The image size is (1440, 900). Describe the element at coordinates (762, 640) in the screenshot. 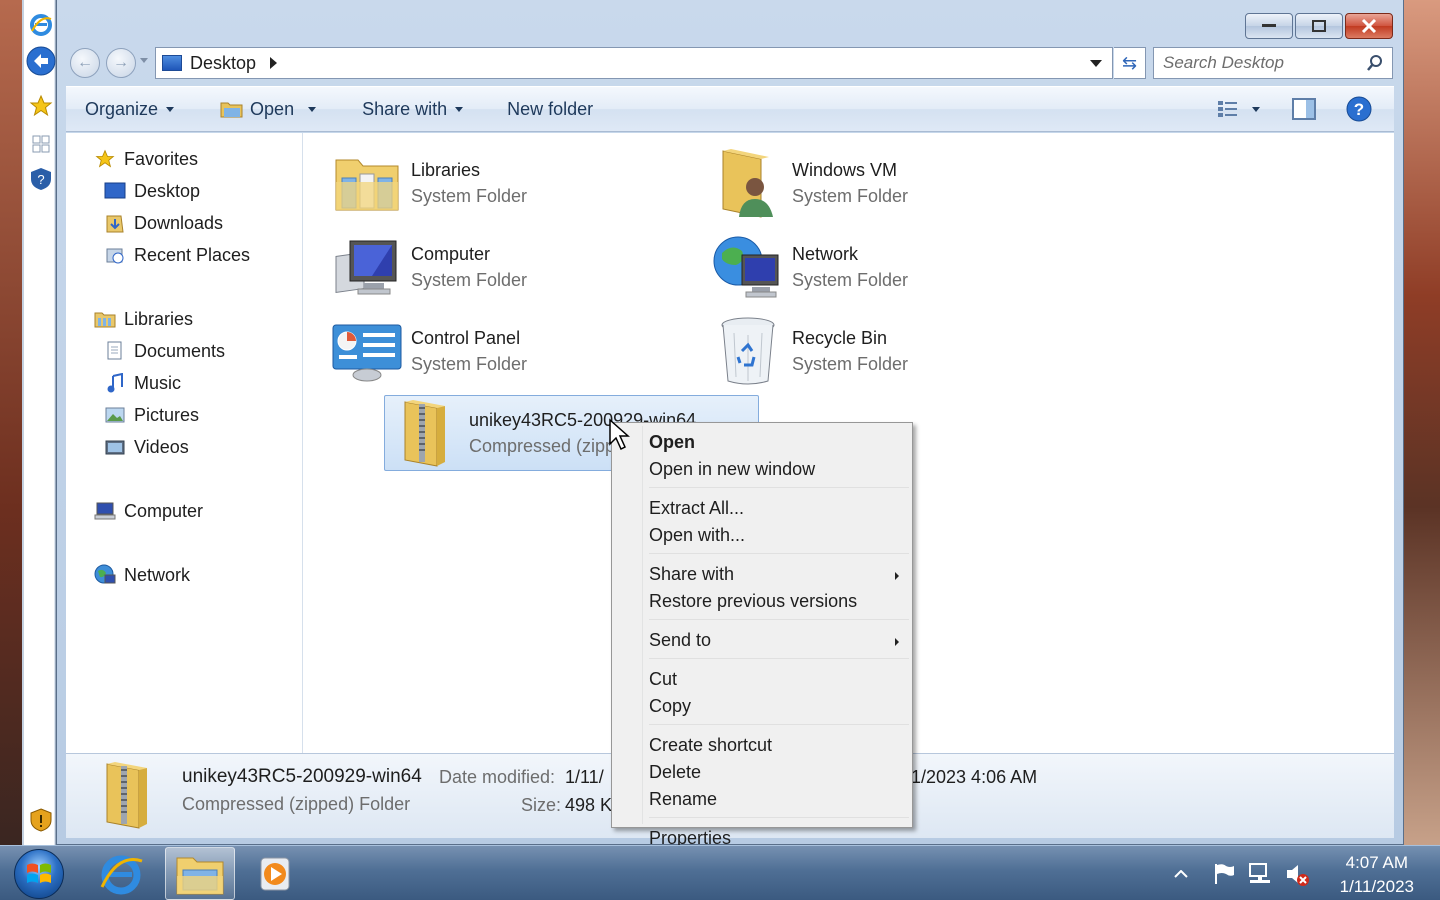

I see `menu-send-to: Send to` at that location.